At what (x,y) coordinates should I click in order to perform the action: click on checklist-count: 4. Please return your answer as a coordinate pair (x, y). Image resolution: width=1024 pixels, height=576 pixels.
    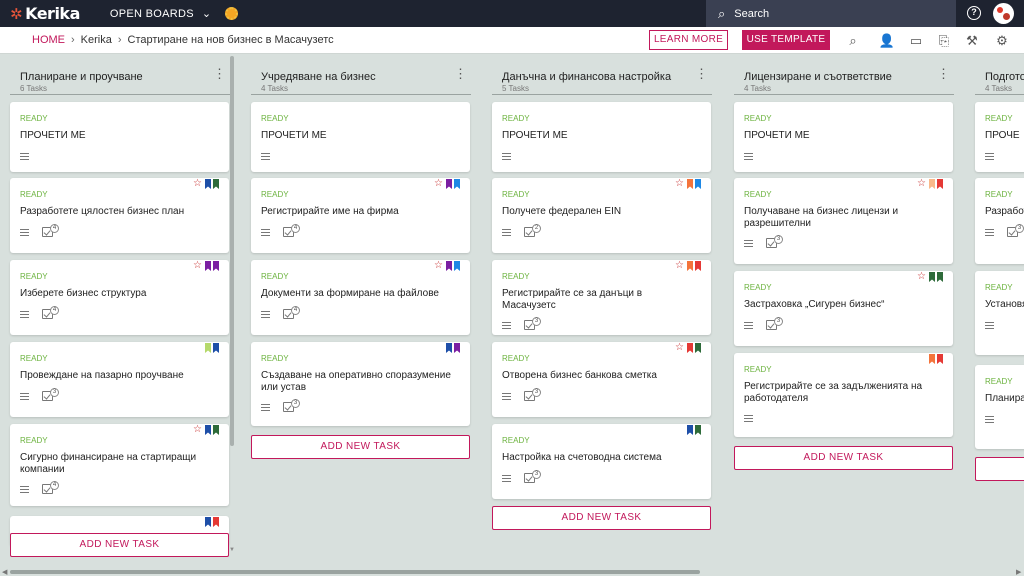
    Looking at the image, I should click on (54, 485).